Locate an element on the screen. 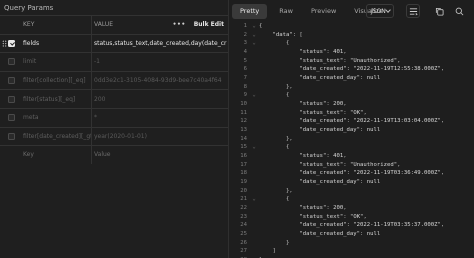 The height and width of the screenshot is (258, 474). code-text: } is located at coordinates (274, 243).